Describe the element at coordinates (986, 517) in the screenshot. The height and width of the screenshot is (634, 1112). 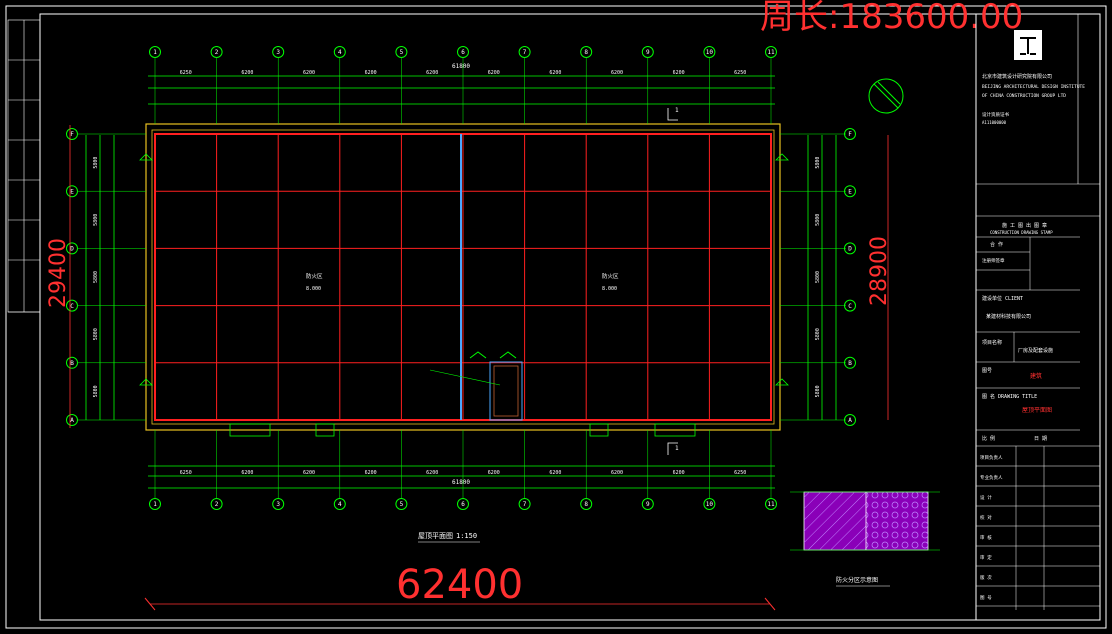
I see `tb-row-label-3: 校 对` at that location.